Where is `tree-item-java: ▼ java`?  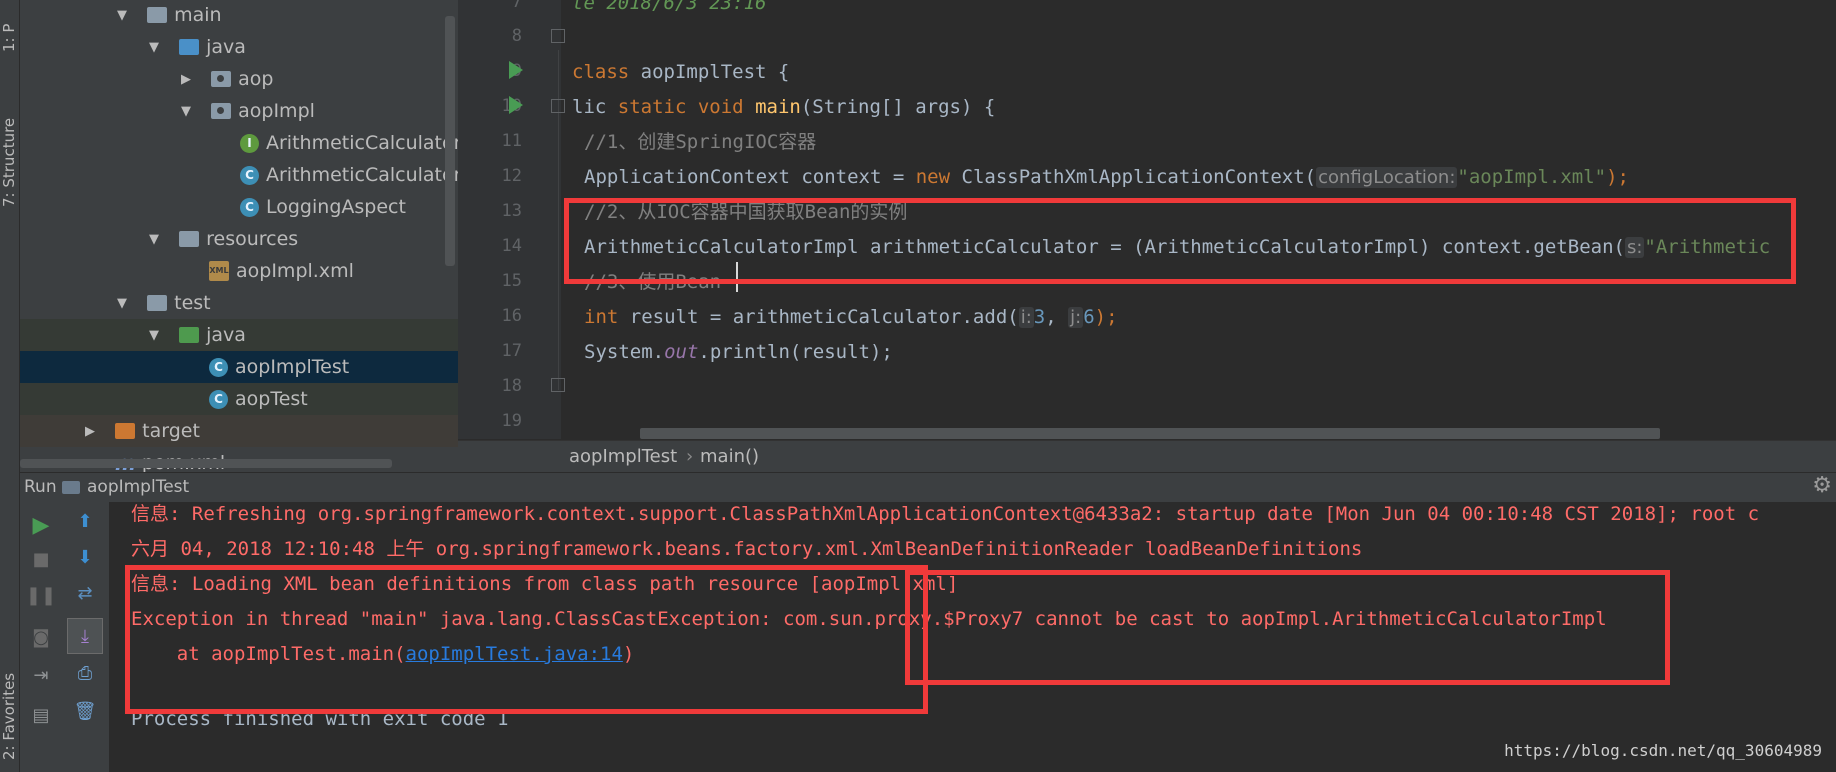 tree-item-java: ▼ java is located at coordinates (239, 47).